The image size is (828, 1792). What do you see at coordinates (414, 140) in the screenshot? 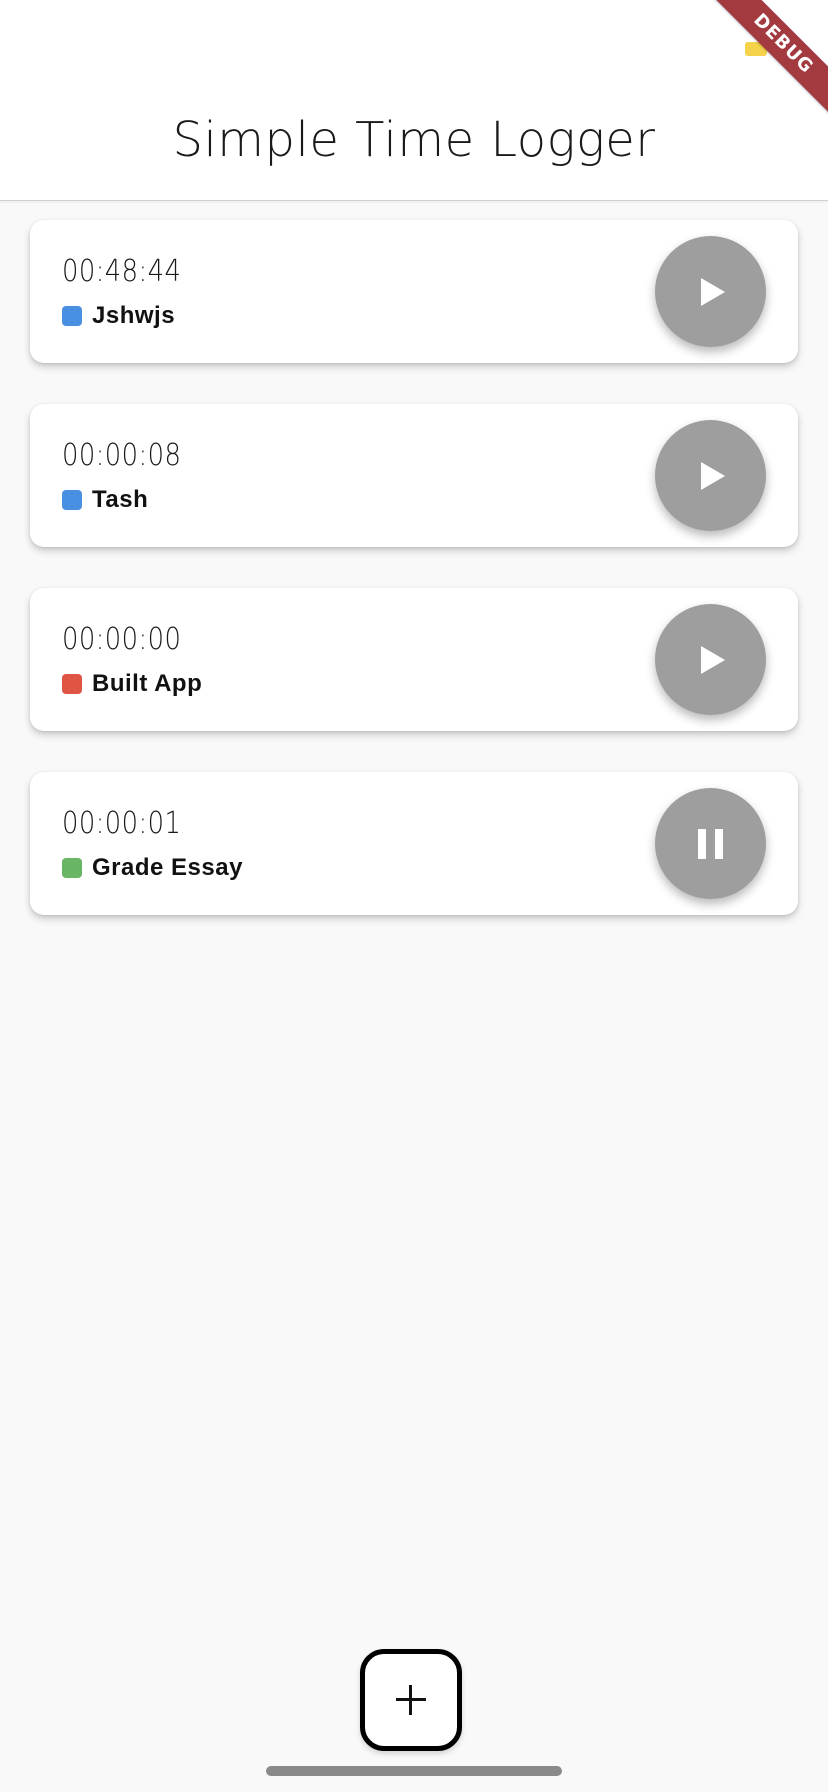
I see `page-title: Simple Time Logger` at bounding box center [414, 140].